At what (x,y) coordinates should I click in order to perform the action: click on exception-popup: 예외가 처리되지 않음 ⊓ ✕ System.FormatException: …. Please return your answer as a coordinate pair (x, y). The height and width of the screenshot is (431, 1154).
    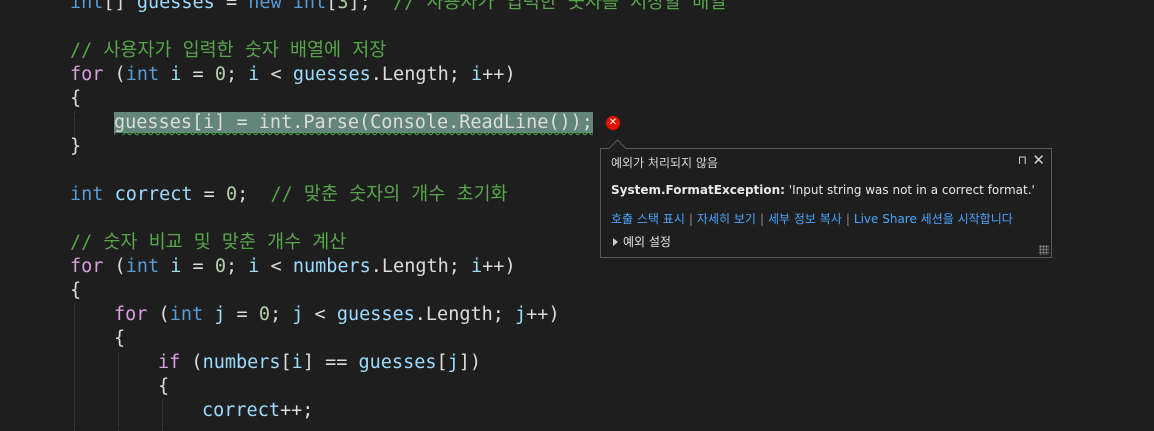
    Looking at the image, I should click on (826, 198).